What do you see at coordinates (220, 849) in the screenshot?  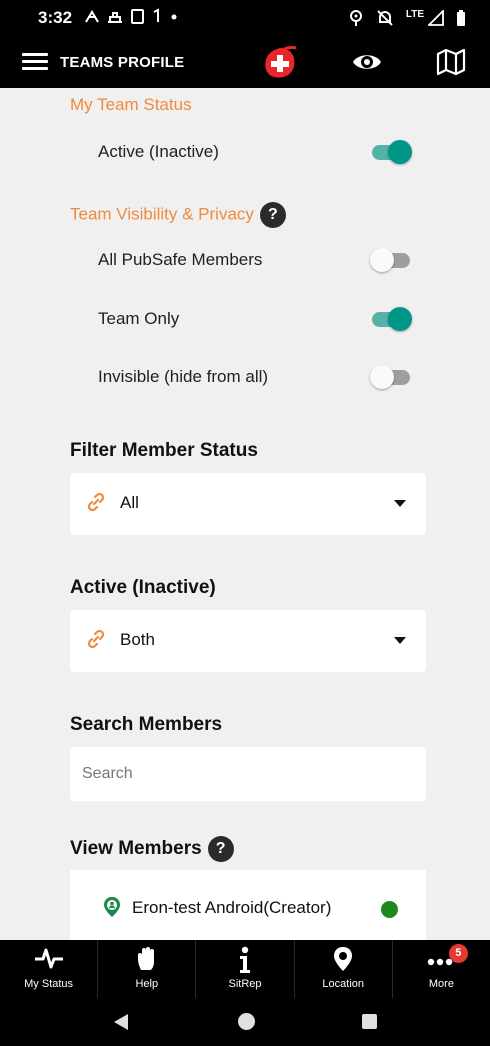 I see `view-members-help-icon: ?` at bounding box center [220, 849].